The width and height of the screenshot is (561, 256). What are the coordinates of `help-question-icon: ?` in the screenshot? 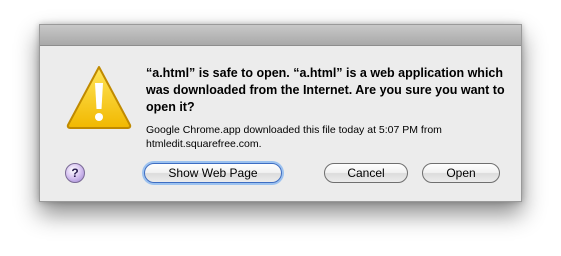 It's located at (75, 173).